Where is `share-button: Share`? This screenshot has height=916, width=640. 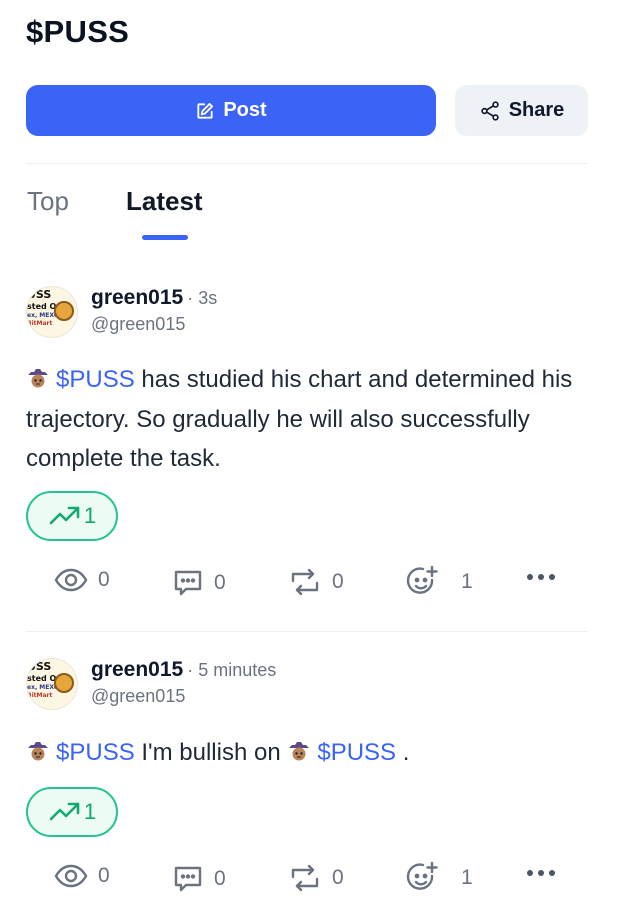 share-button: Share is located at coordinates (521, 110).